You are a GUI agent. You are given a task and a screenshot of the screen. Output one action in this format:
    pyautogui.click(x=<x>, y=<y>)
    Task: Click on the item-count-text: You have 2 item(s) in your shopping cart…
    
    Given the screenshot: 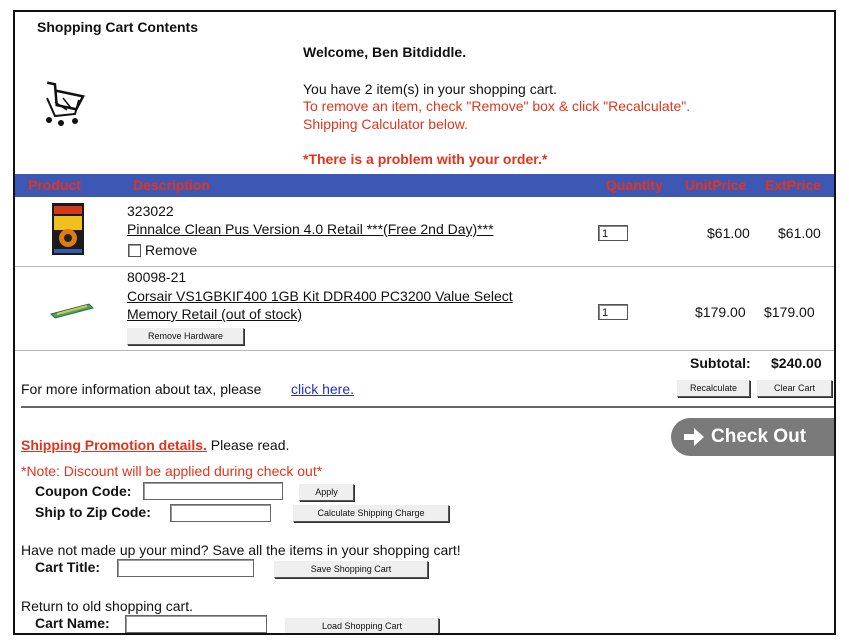 What is the action you would take?
    pyautogui.click(x=430, y=89)
    